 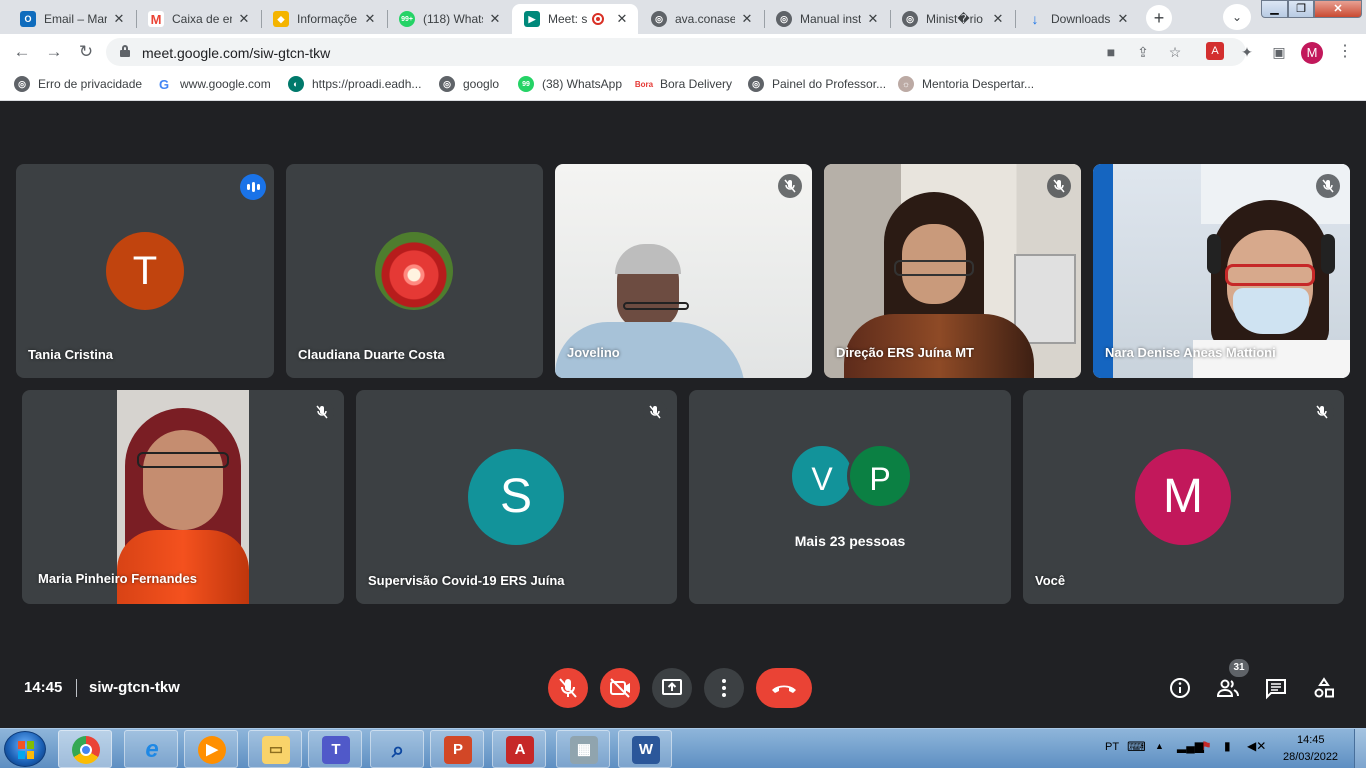 What do you see at coordinates (1183, 497) in the screenshot?
I see `self-tile: M Você` at bounding box center [1183, 497].